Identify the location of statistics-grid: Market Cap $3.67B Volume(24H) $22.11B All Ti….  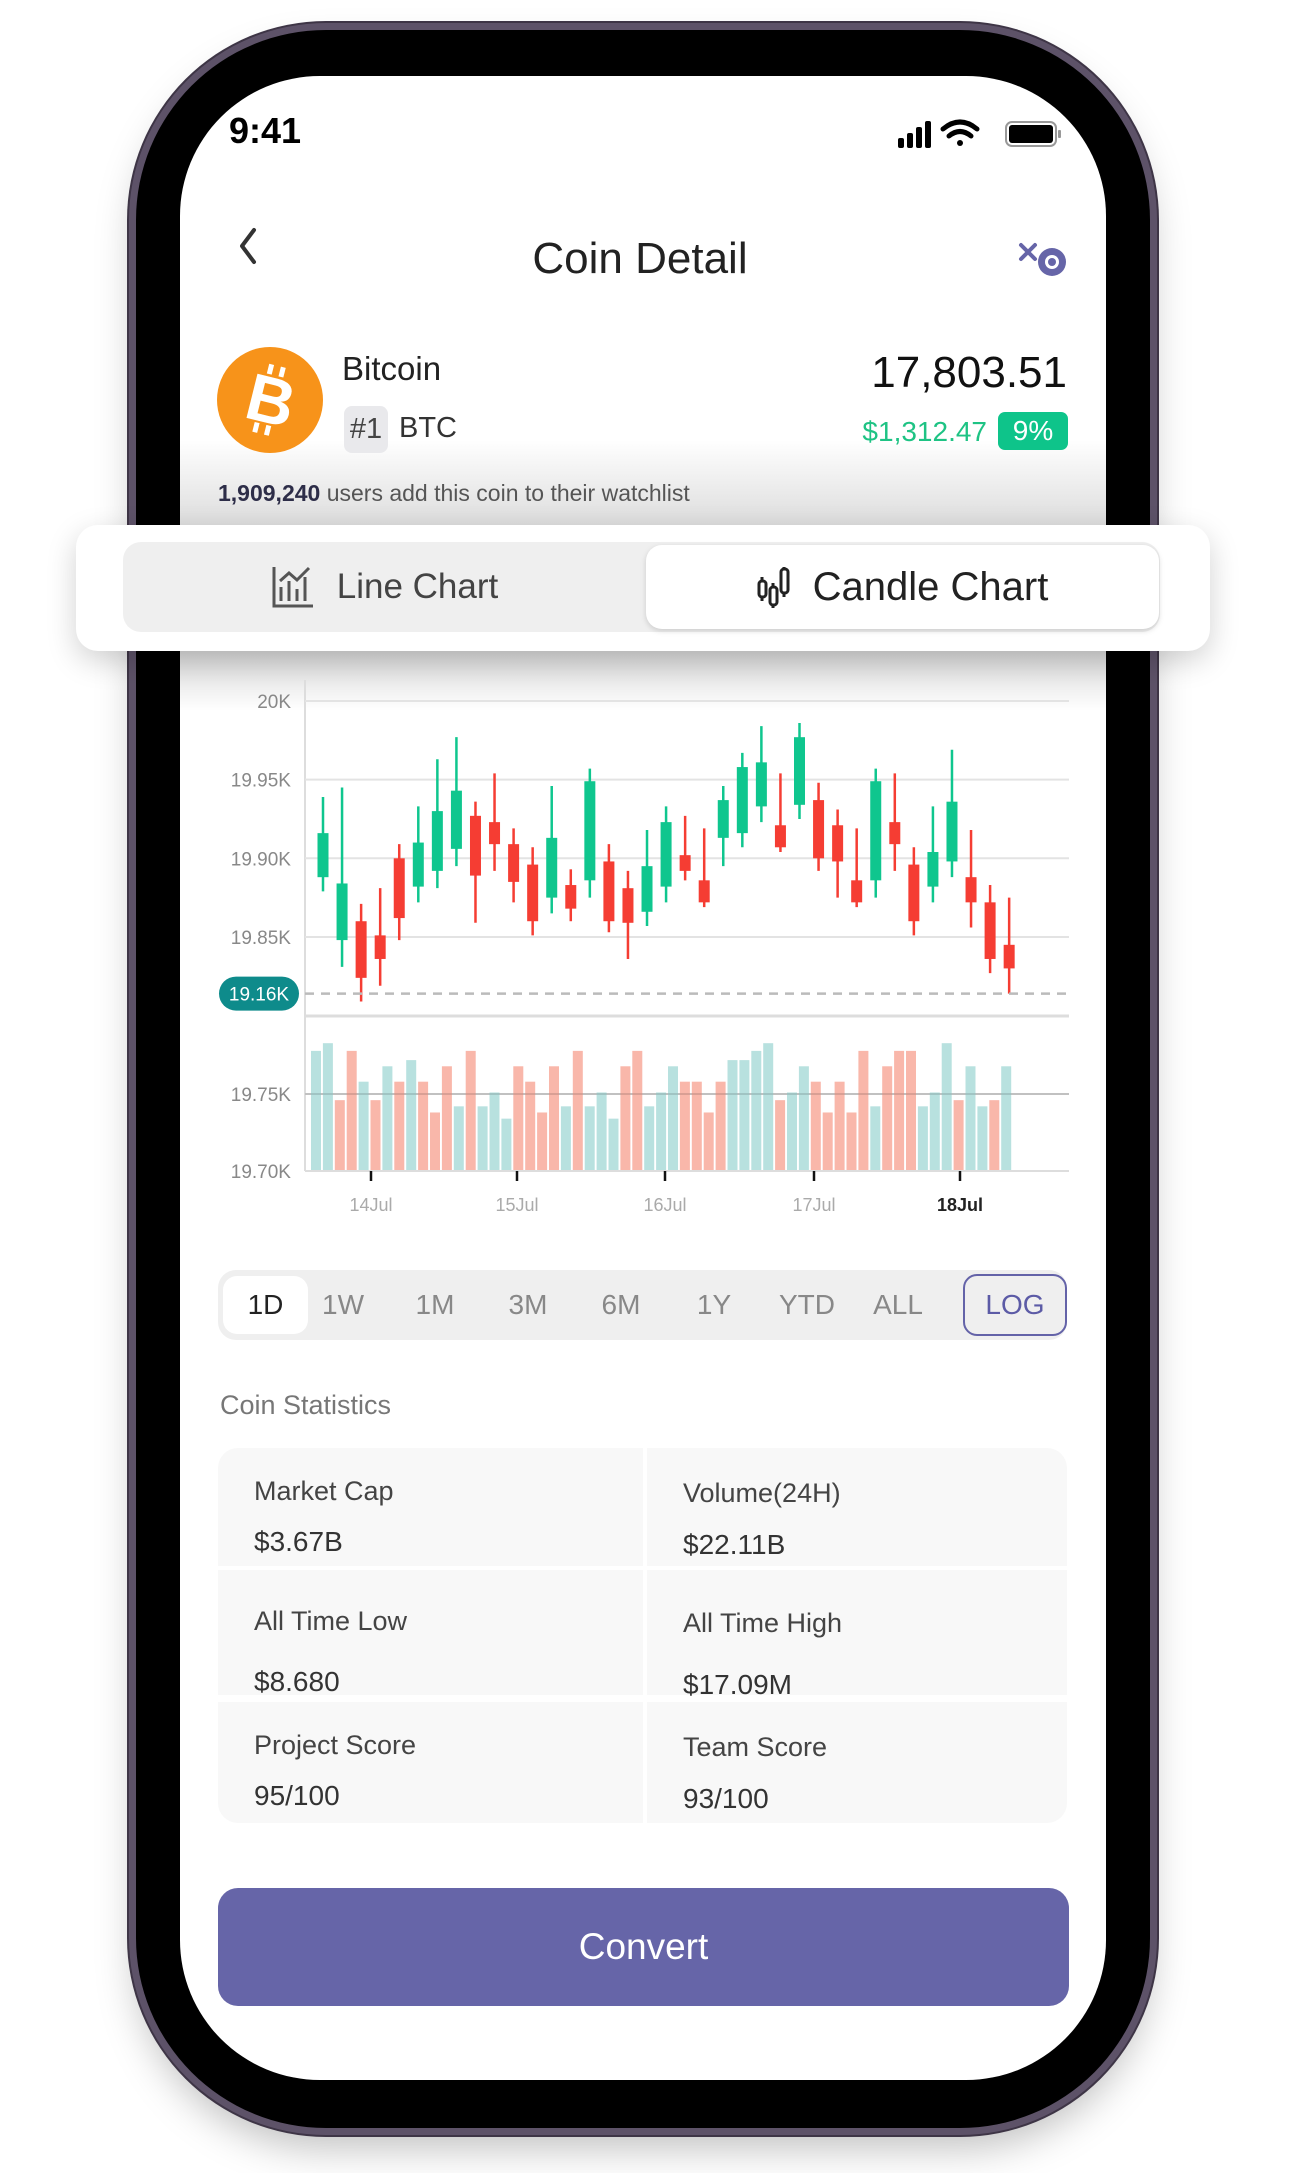
(642, 1635).